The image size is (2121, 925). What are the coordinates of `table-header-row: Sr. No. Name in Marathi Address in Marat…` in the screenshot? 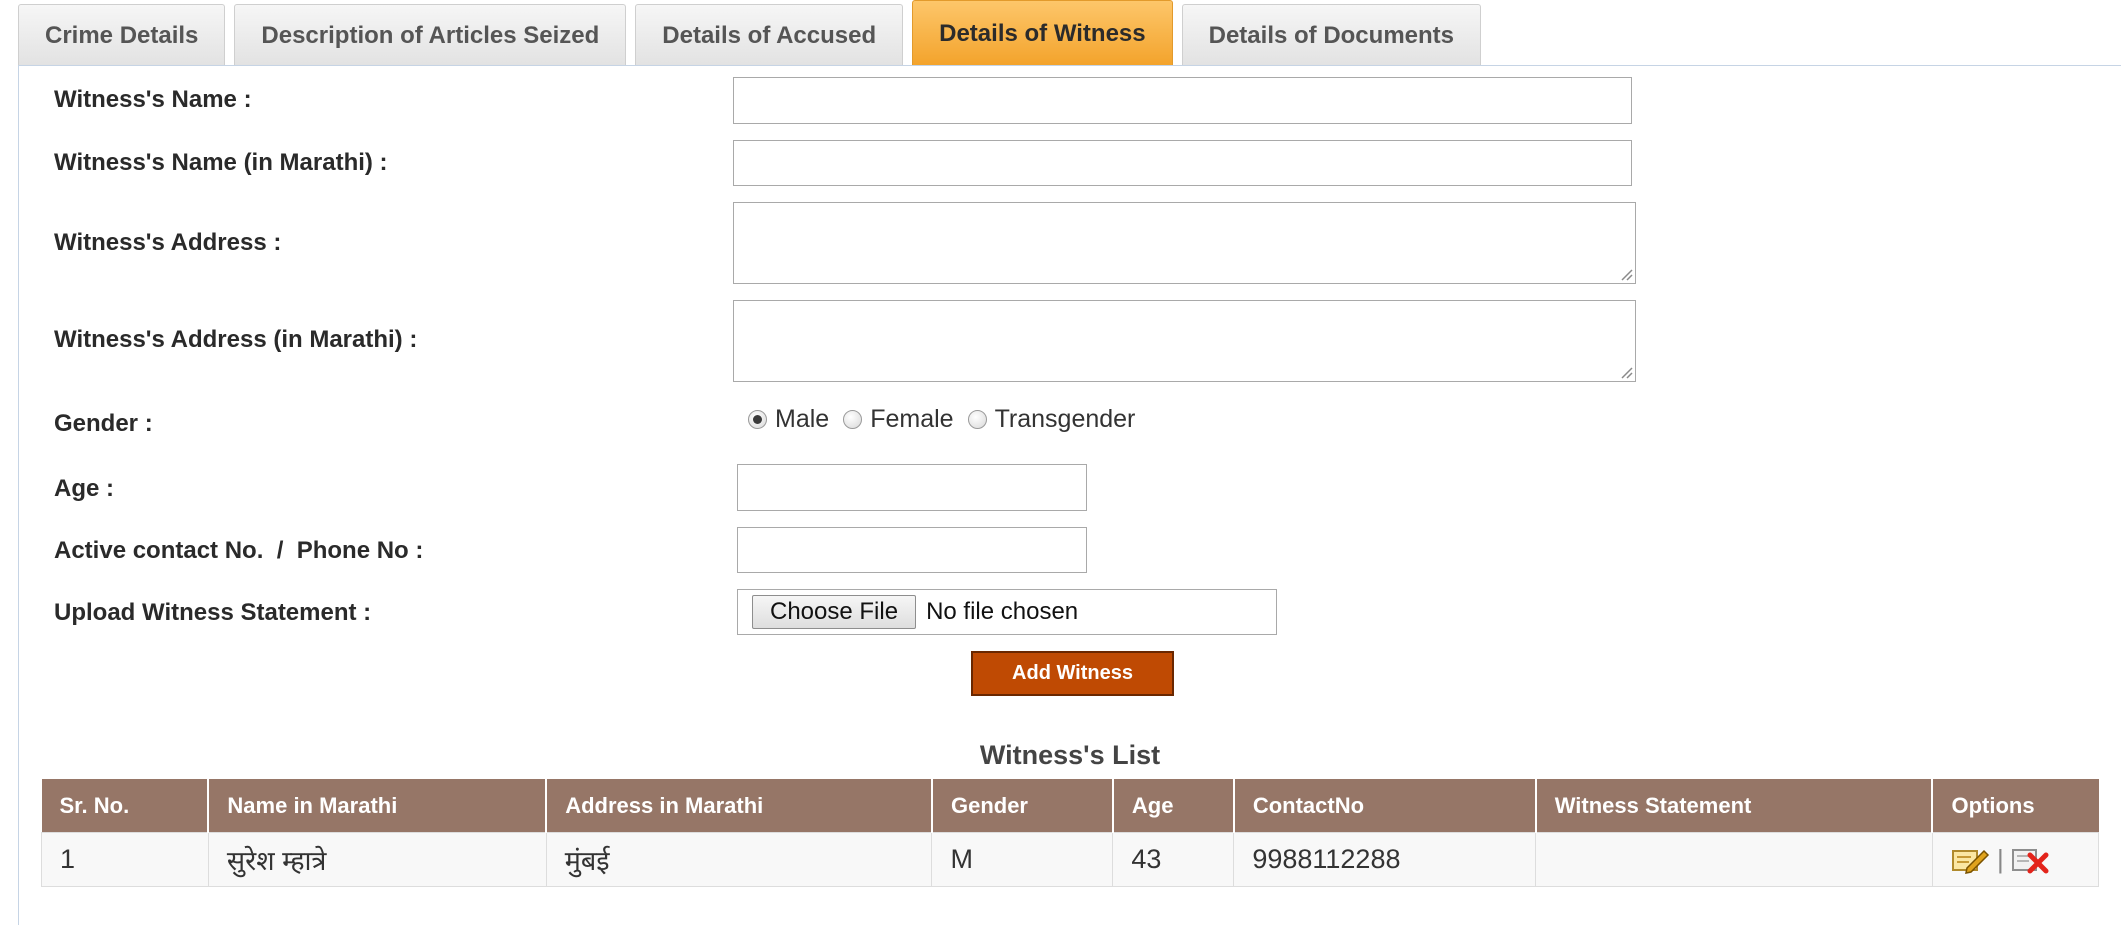 It's located at (1070, 806).